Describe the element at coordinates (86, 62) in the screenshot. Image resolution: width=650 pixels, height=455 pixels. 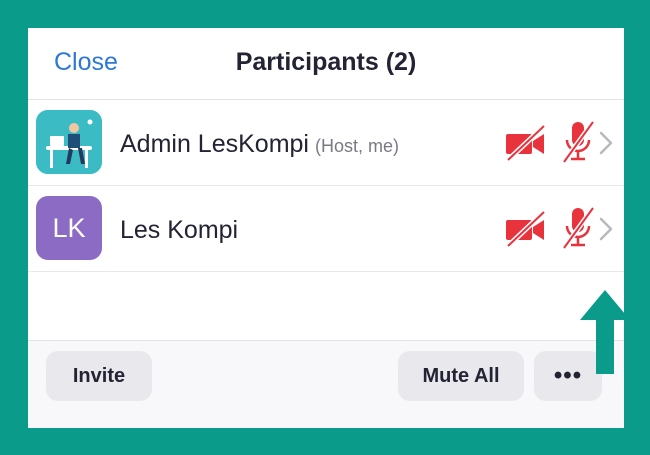
I see `close-button: Close` at that location.